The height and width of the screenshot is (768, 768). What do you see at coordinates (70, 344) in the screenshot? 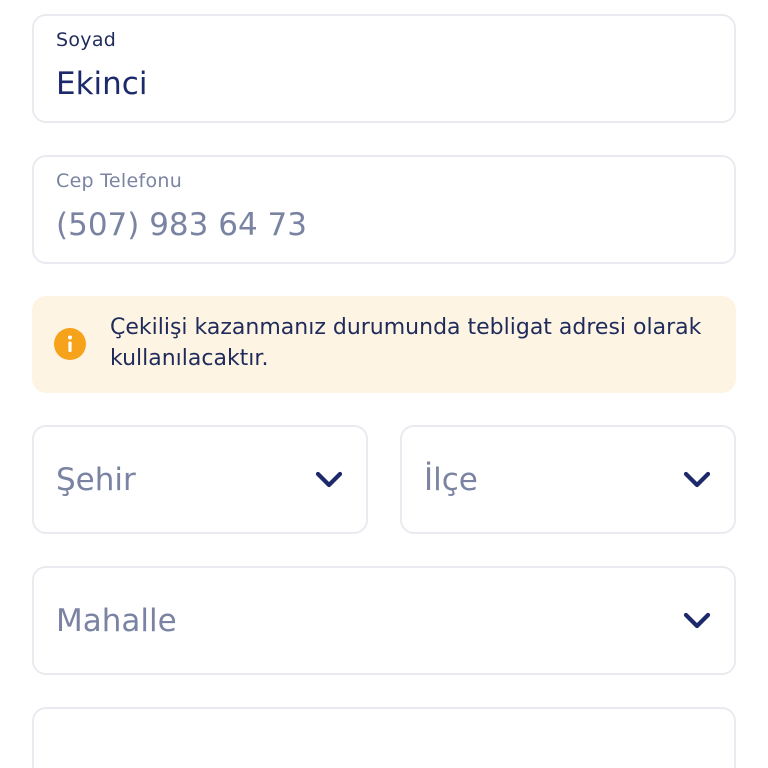
I see `info-icon` at bounding box center [70, 344].